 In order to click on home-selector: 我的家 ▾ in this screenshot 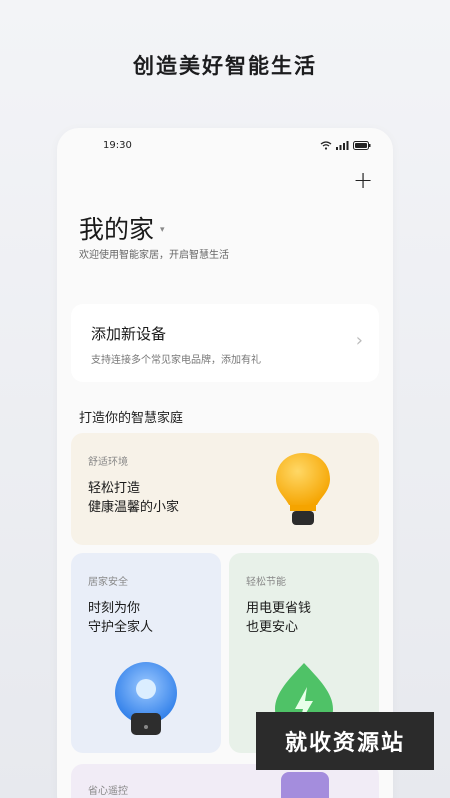, I will do `click(122, 228)`.